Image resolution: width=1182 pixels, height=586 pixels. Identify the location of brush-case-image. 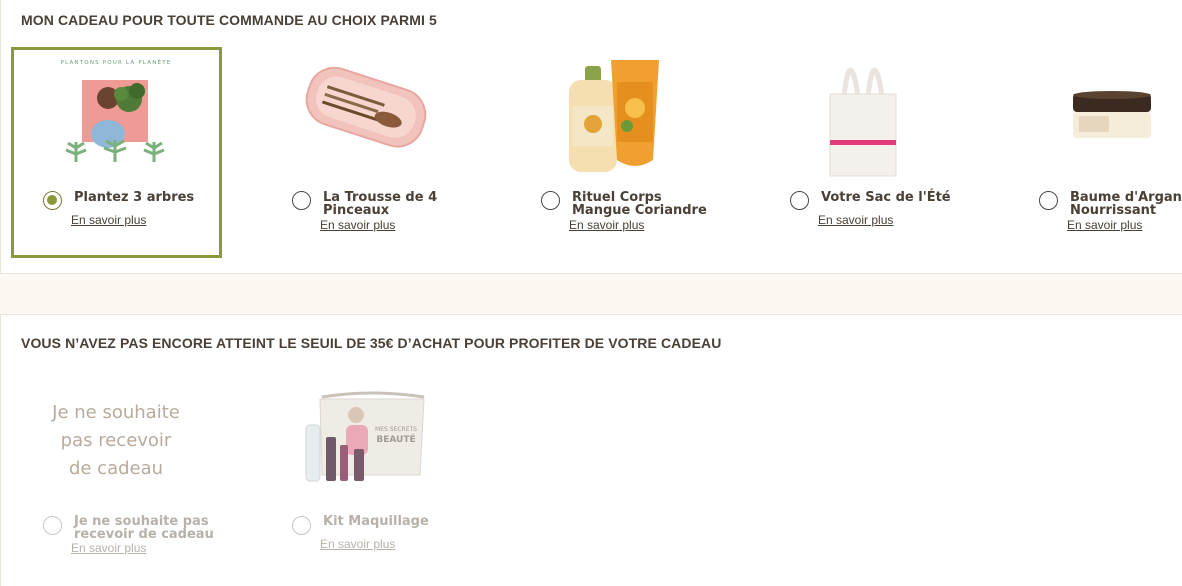
(365, 115).